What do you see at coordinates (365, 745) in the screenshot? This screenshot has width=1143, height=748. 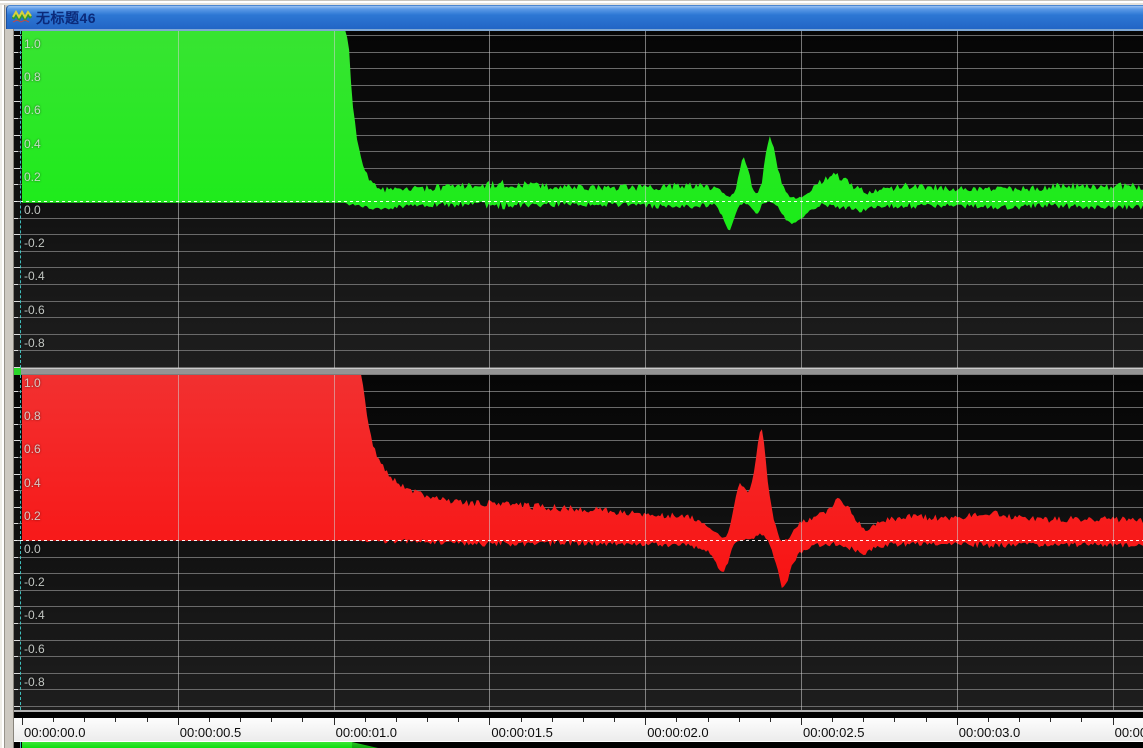 I see `overview-taper` at bounding box center [365, 745].